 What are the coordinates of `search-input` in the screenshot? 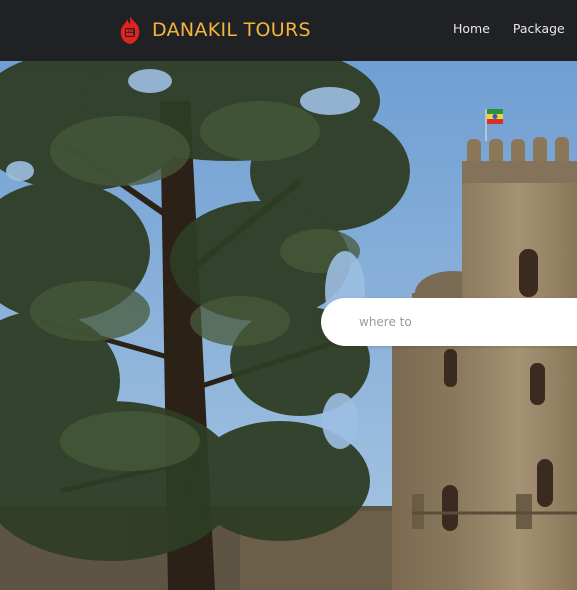 It's located at (468, 322).